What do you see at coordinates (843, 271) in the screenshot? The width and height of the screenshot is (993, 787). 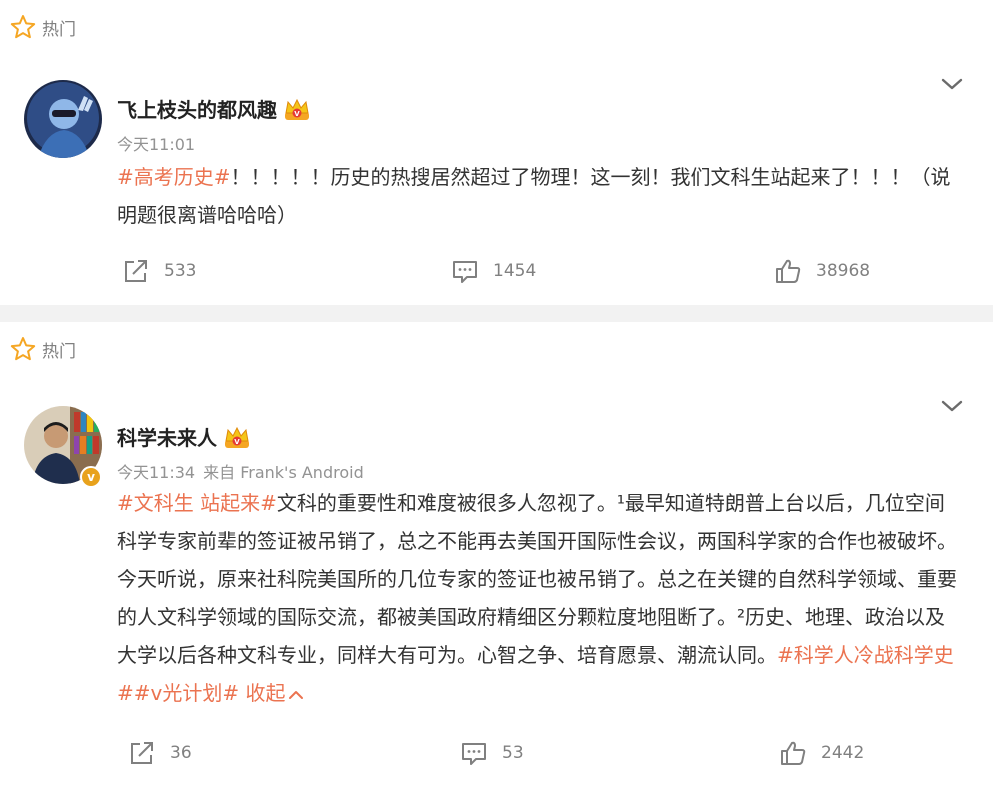 I see `like-count: 38968` at bounding box center [843, 271].